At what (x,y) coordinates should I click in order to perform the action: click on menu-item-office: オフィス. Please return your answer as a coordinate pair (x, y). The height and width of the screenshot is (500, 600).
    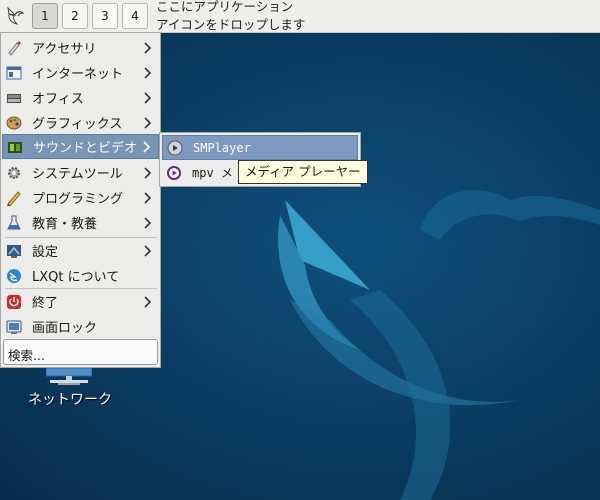
    Looking at the image, I should click on (80, 97).